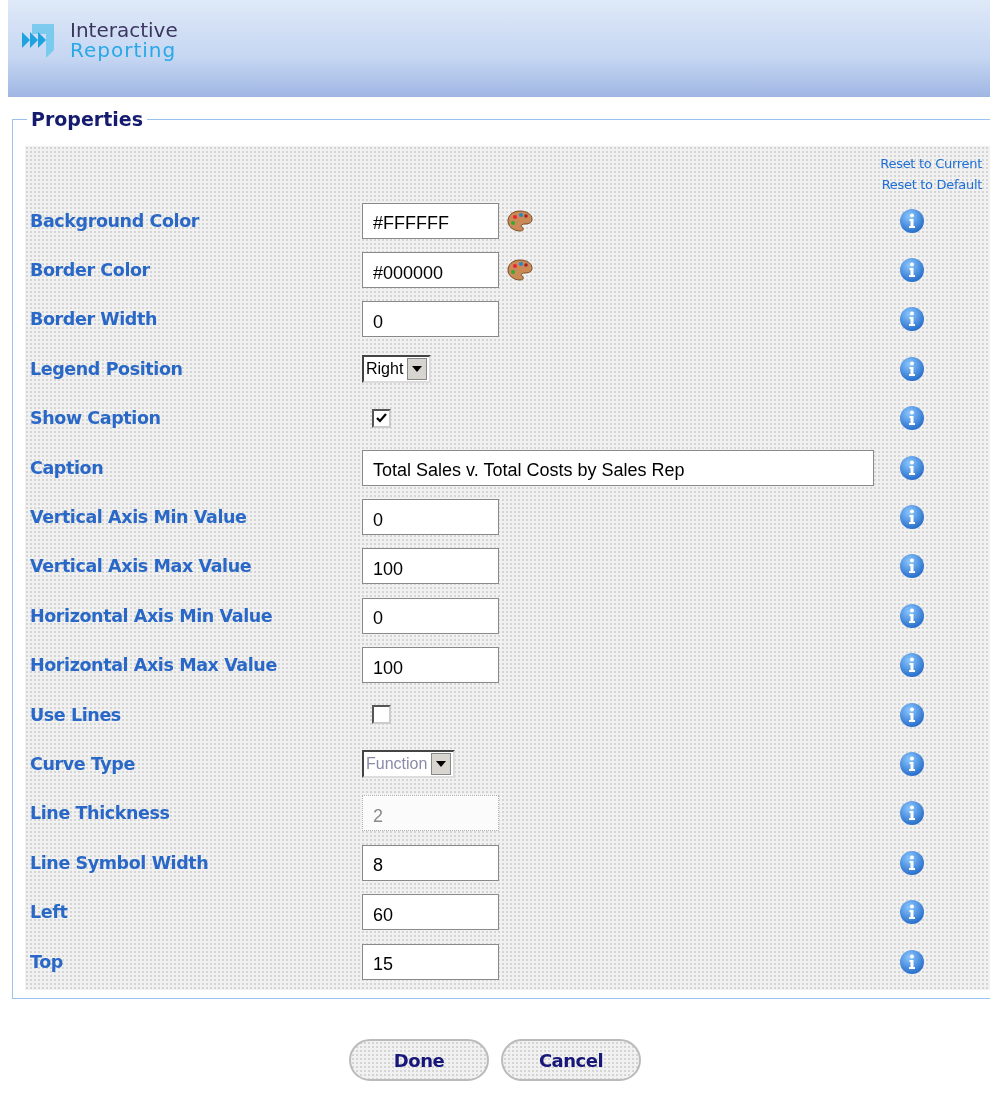 The image size is (990, 1118). I want to click on property-label: Line Thickness, so click(100, 813).